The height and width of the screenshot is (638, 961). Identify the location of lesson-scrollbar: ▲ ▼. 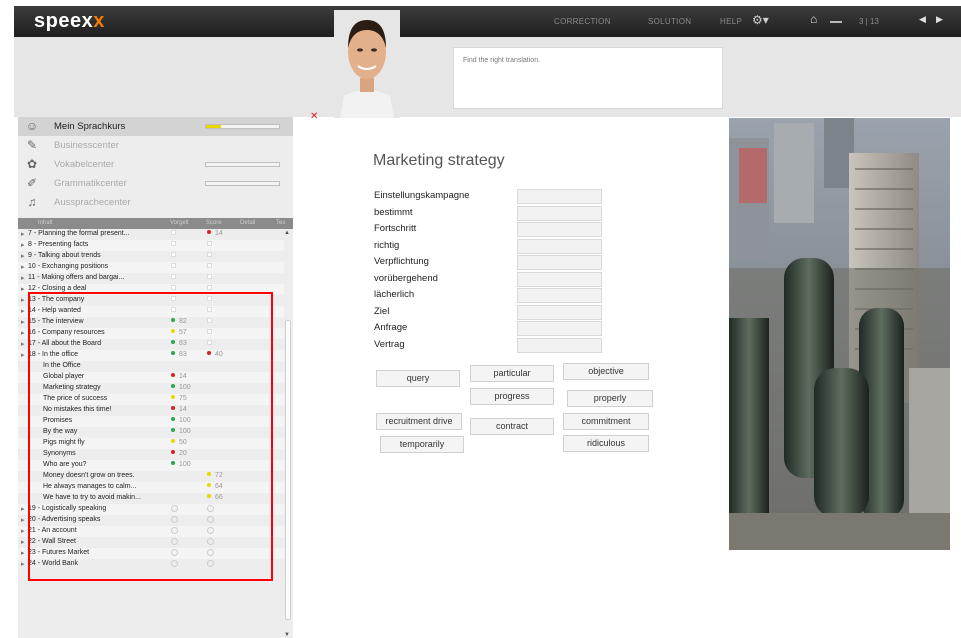
(288, 434).